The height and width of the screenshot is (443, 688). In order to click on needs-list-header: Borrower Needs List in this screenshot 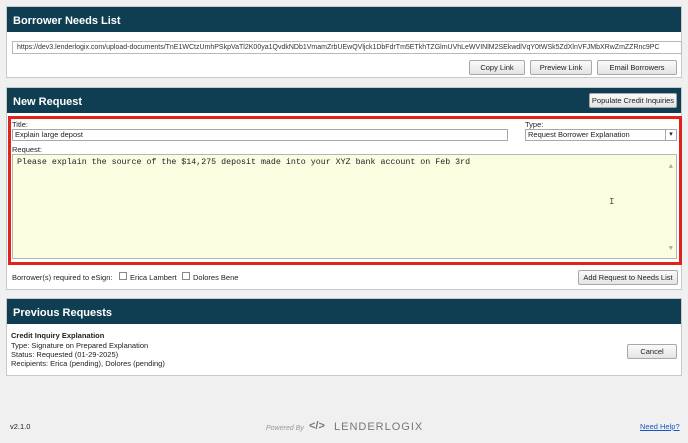, I will do `click(344, 19)`.